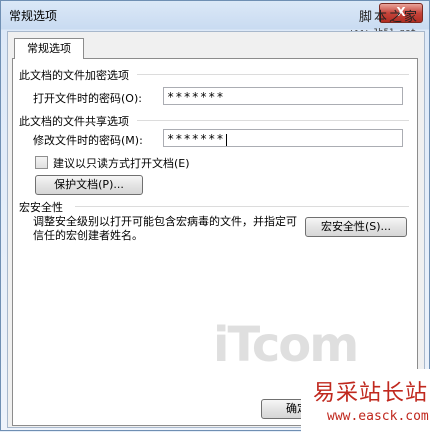 This screenshot has height=432, width=430. I want to click on macro-description: 调整安全级别以打开可能包含宏病毒的文件，并指定可信任的宏创建者姓名。, so click(165, 228).